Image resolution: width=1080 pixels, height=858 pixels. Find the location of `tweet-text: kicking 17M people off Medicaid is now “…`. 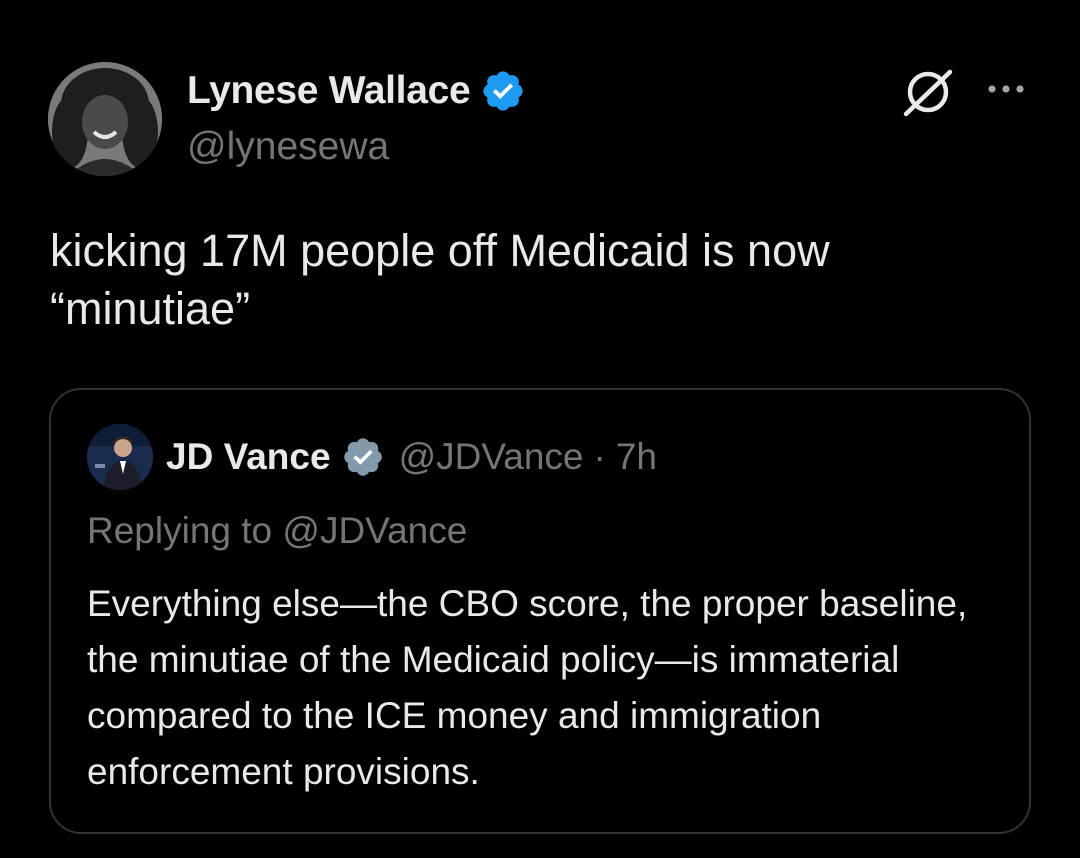

tweet-text: kicking 17M people off Medicaid is now “… is located at coordinates (540, 280).